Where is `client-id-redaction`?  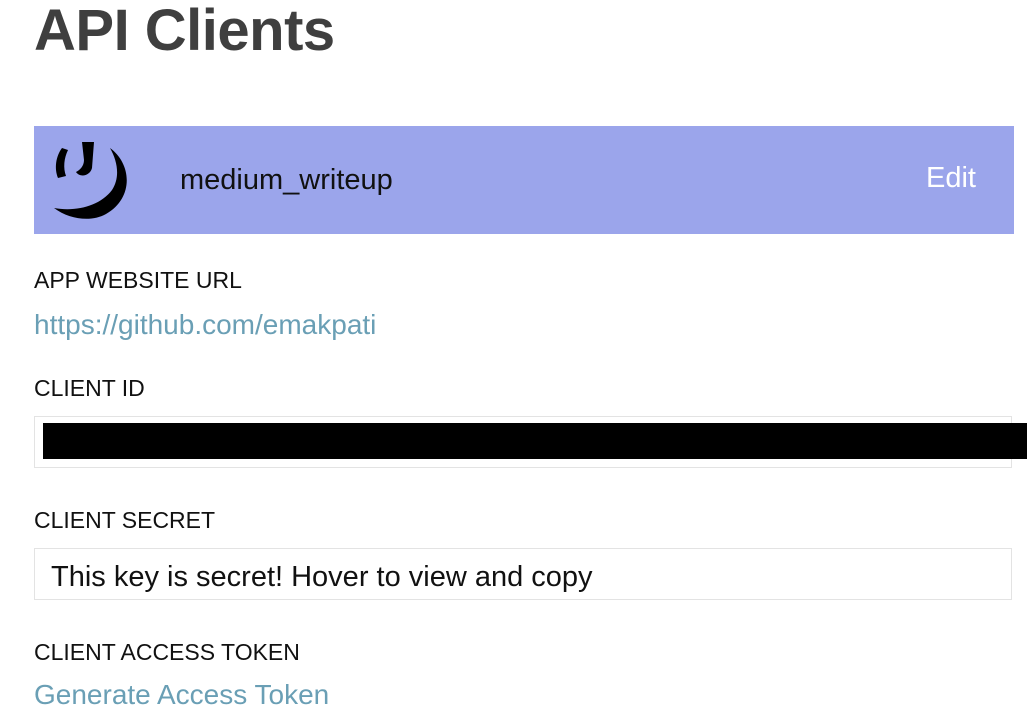
client-id-redaction is located at coordinates (535, 441).